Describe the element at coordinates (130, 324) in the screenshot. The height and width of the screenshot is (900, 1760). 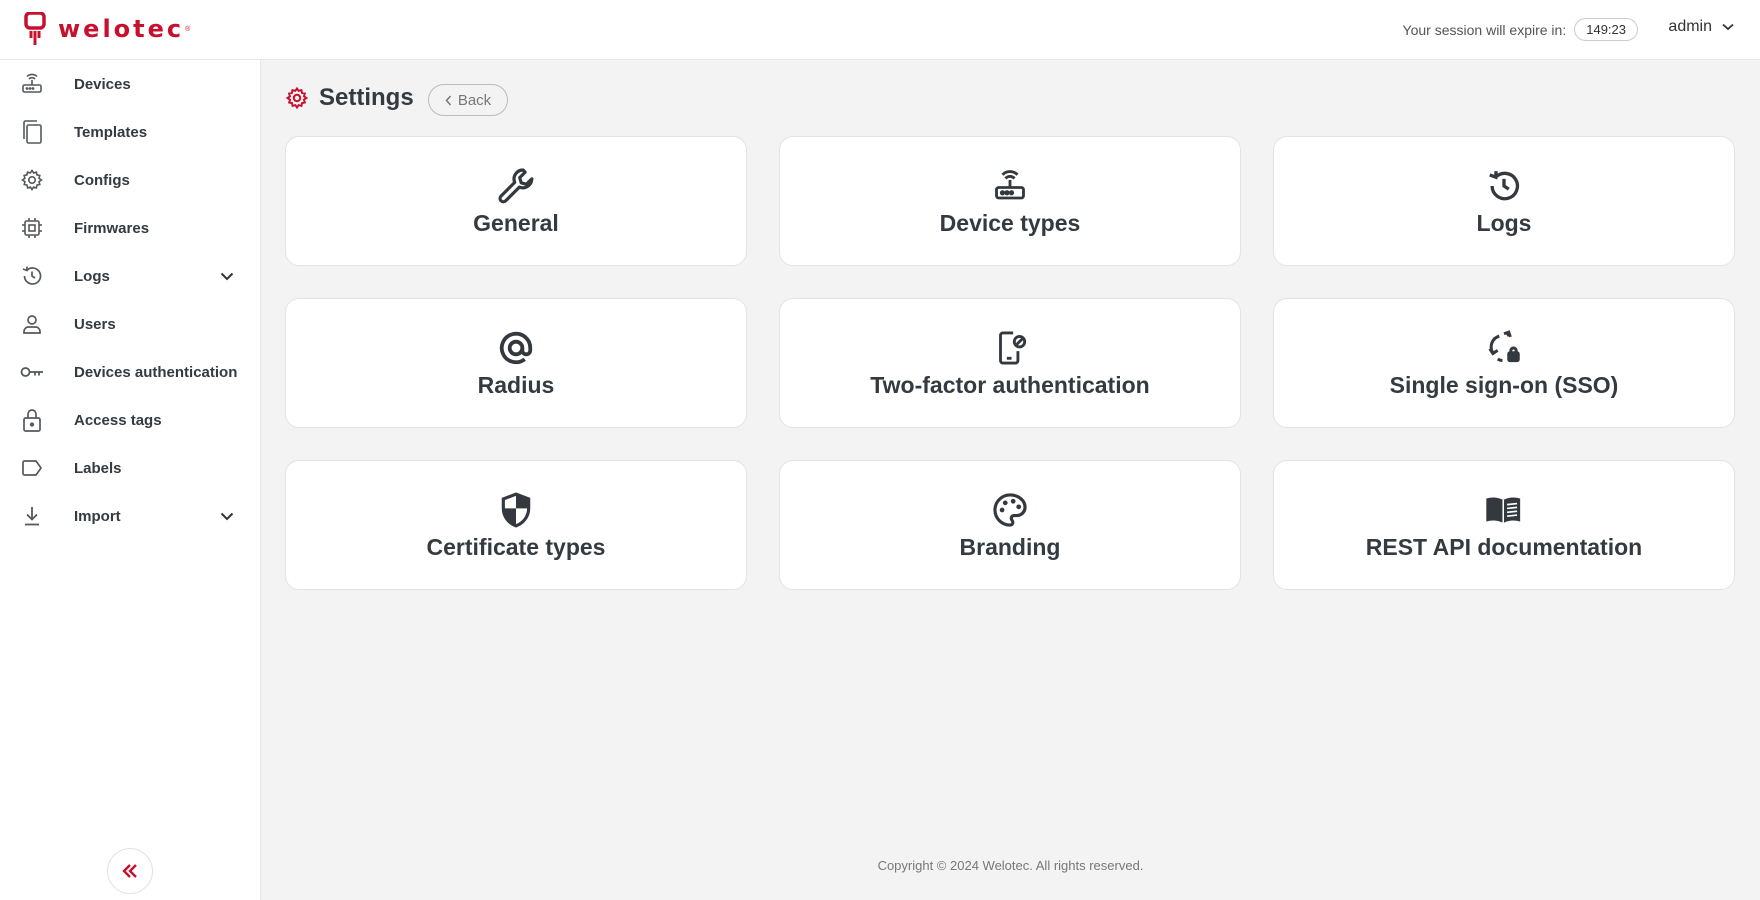
I see `sidebar-item-users: Users` at that location.